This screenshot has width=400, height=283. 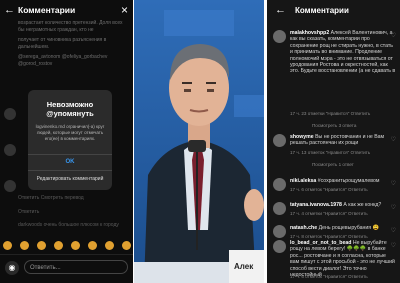 I want to click on comment-text: natash.che День рощевырубания 😩, so click(x=343, y=228).